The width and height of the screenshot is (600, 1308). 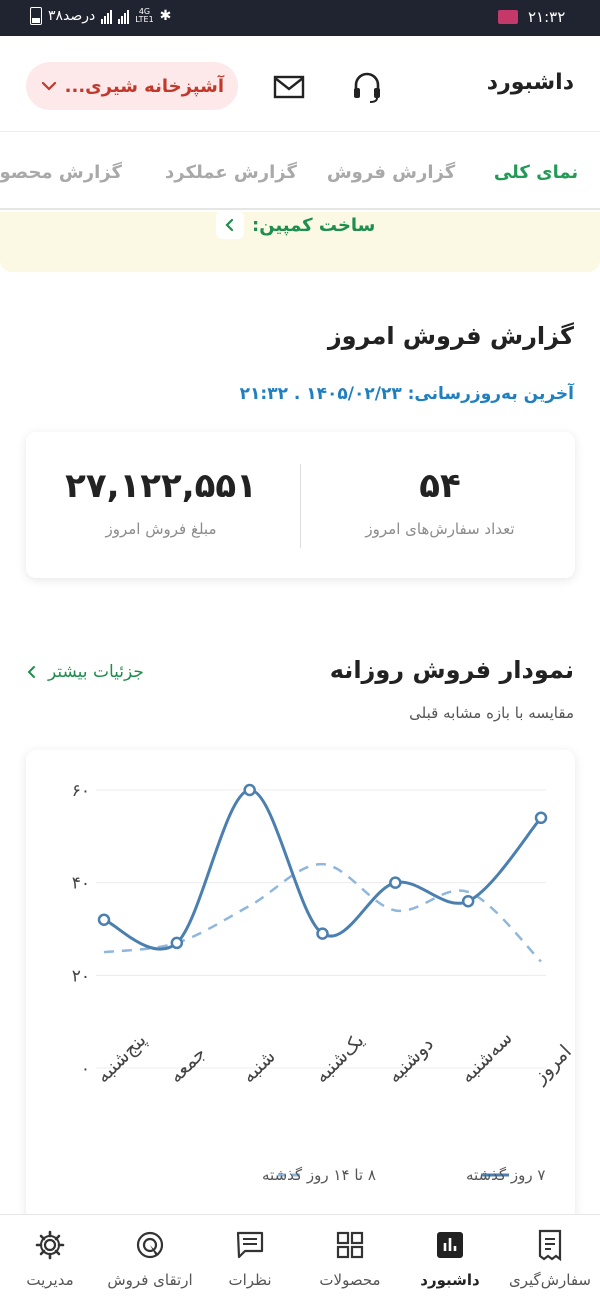 I want to click on chevron-down-icon, so click(x=49, y=86).